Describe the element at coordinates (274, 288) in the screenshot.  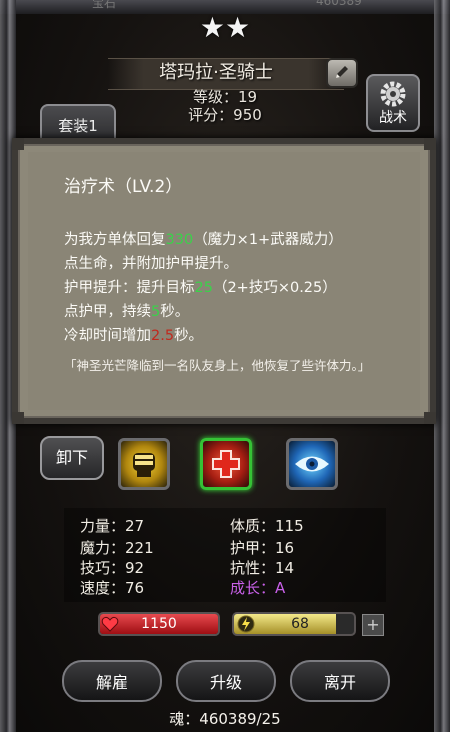
I see `desc-text: （2+技巧×0.25）` at that location.